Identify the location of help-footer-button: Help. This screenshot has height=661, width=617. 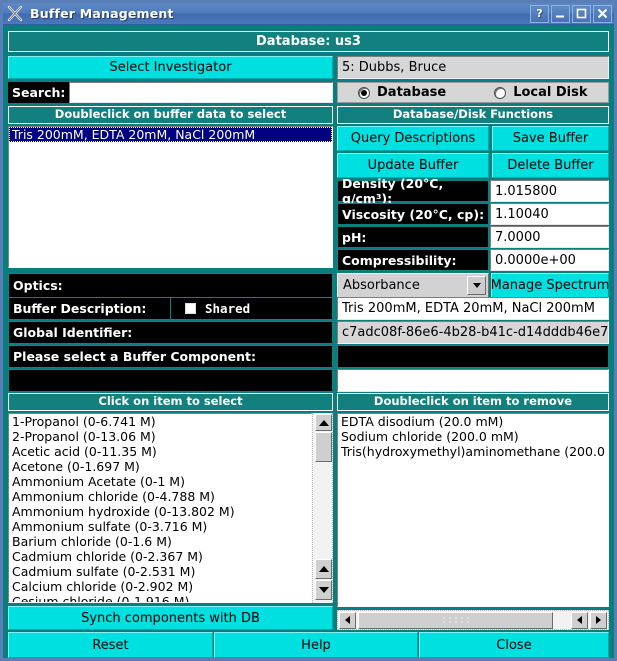
(316, 645).